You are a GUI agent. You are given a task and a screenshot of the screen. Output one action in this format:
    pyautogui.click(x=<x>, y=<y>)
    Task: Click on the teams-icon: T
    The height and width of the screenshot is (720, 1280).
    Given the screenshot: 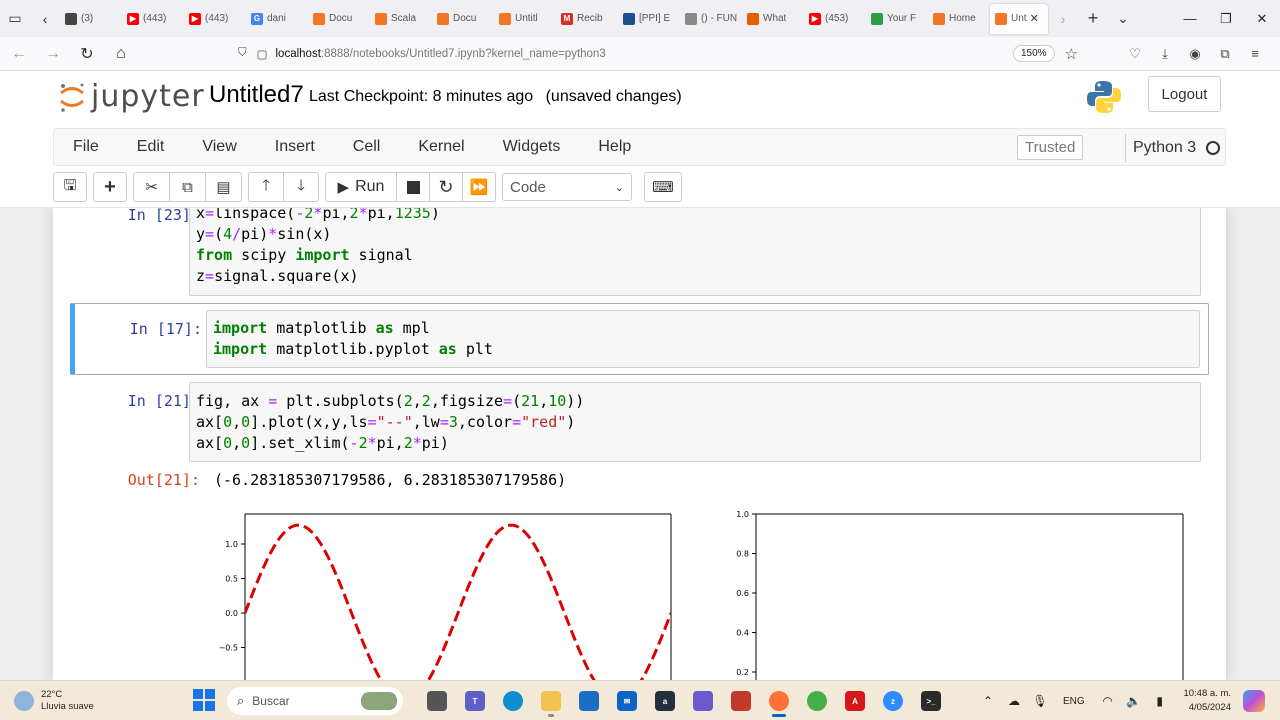 What is the action you would take?
    pyautogui.click(x=475, y=701)
    